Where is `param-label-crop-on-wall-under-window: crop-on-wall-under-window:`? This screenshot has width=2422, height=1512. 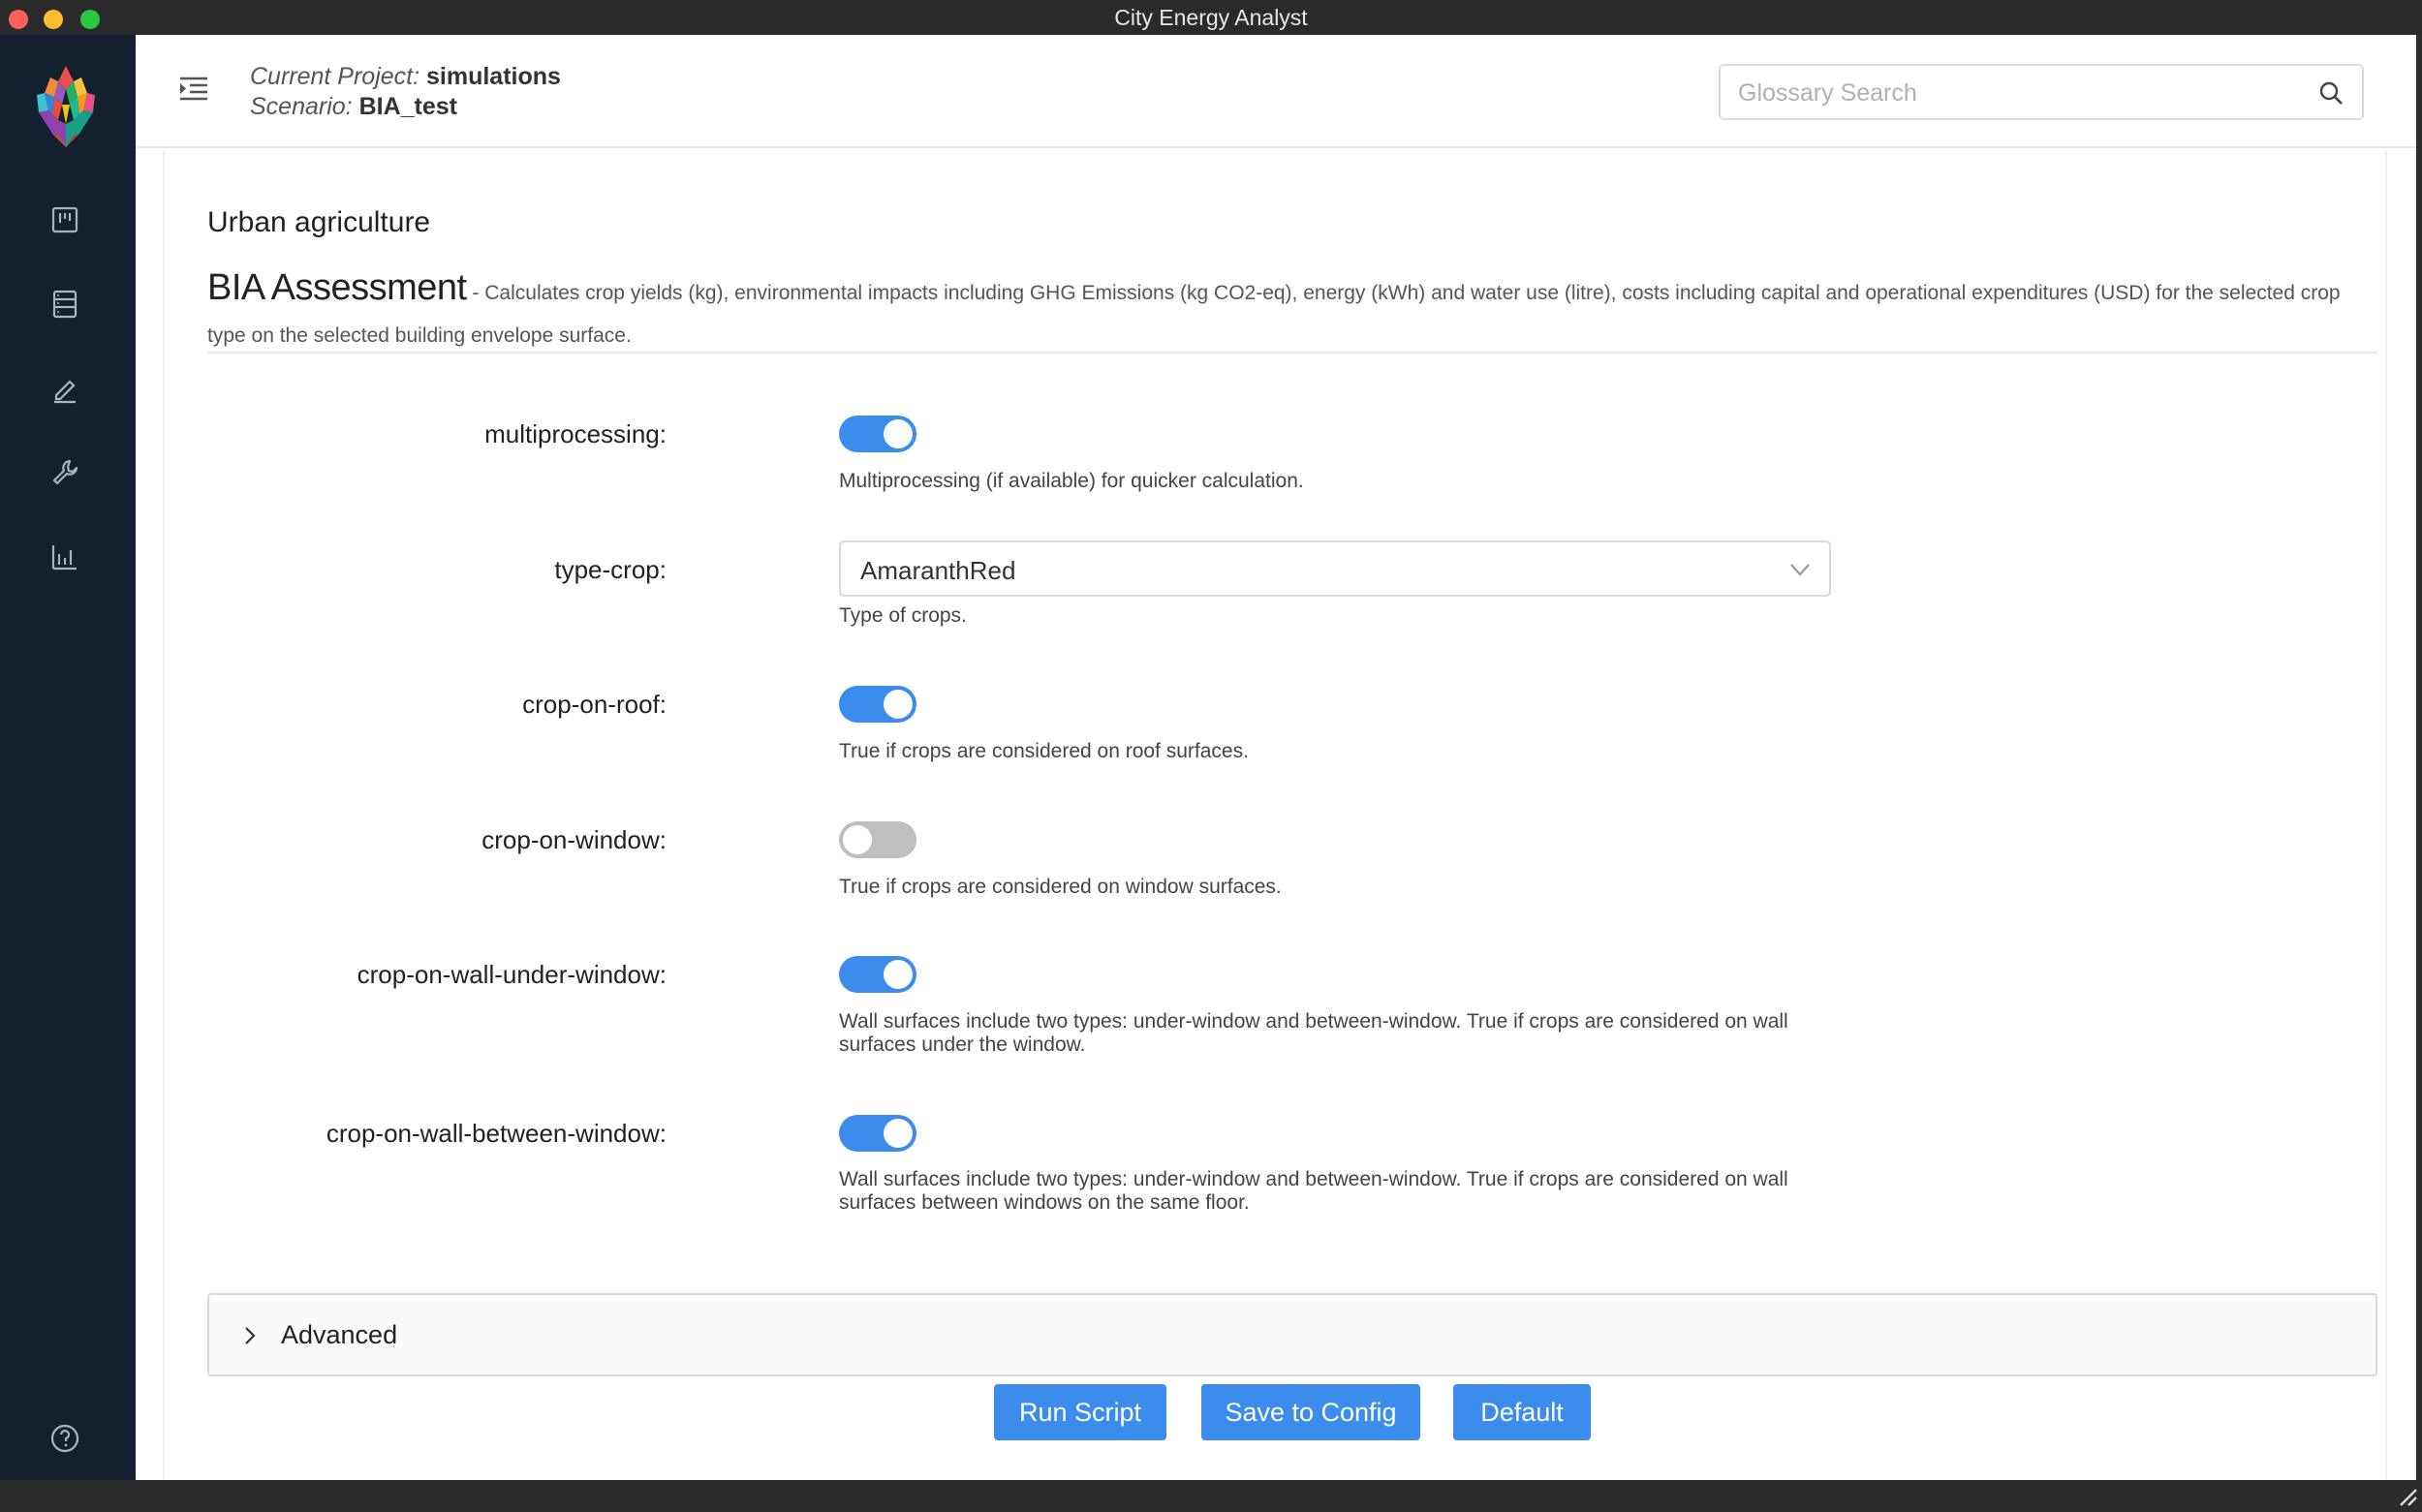 param-label-crop-on-wall-under-window: crop-on-wall-under-window: is located at coordinates (512, 975).